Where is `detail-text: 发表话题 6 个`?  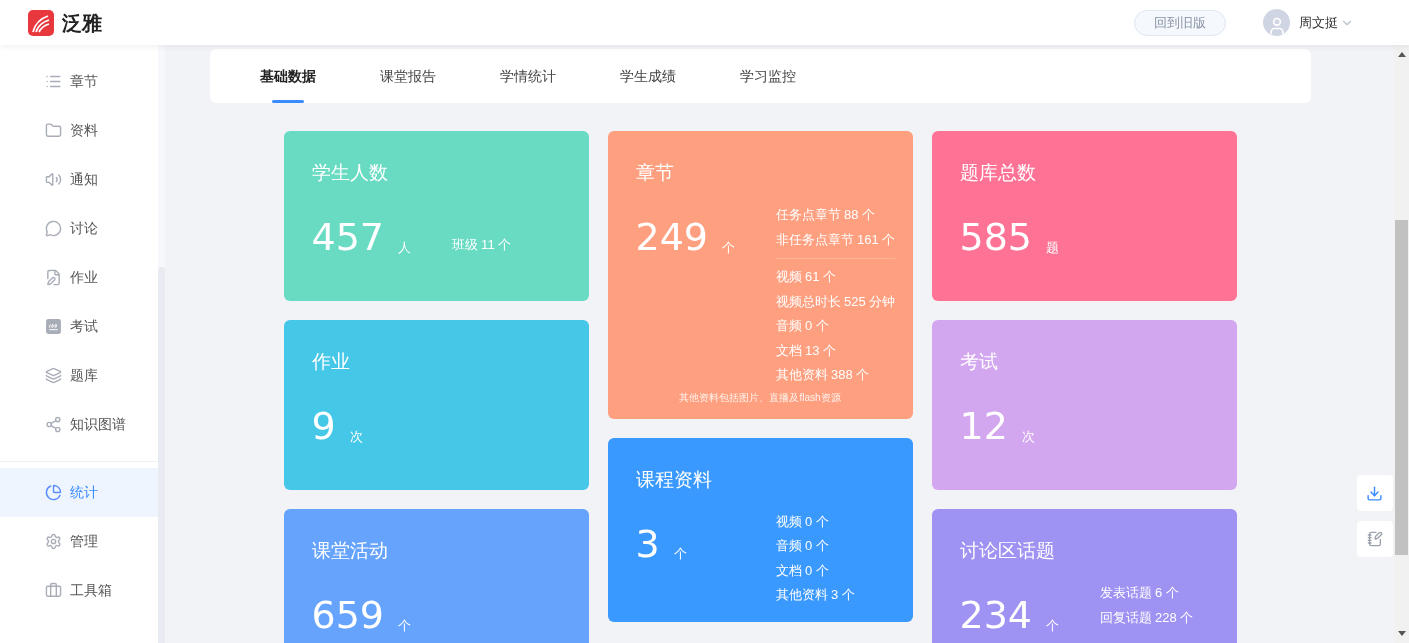
detail-text: 发表话题 6 个 is located at coordinates (1139, 593).